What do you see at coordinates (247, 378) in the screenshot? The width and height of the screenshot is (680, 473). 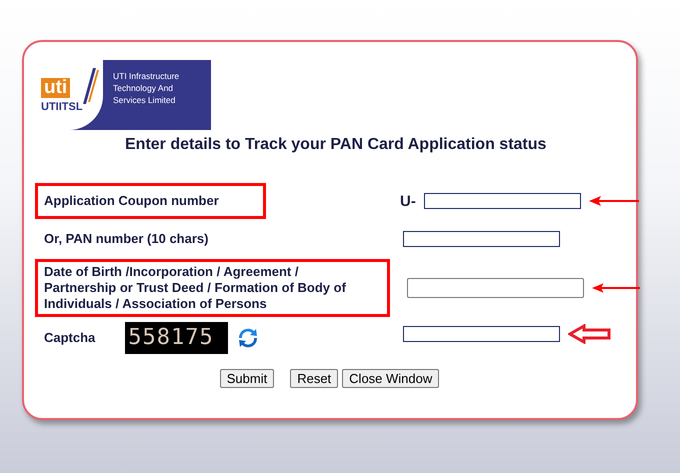 I see `submit-button: Submit` at bounding box center [247, 378].